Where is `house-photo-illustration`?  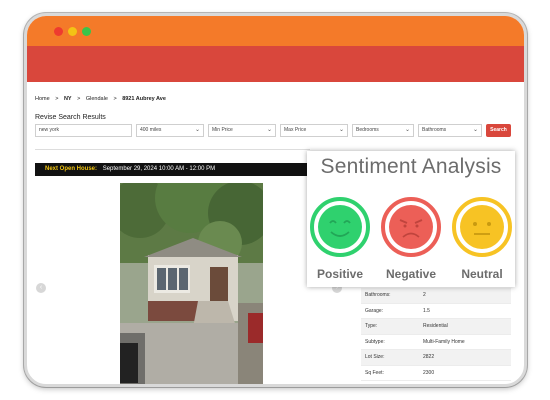 house-photo-illustration is located at coordinates (191, 283).